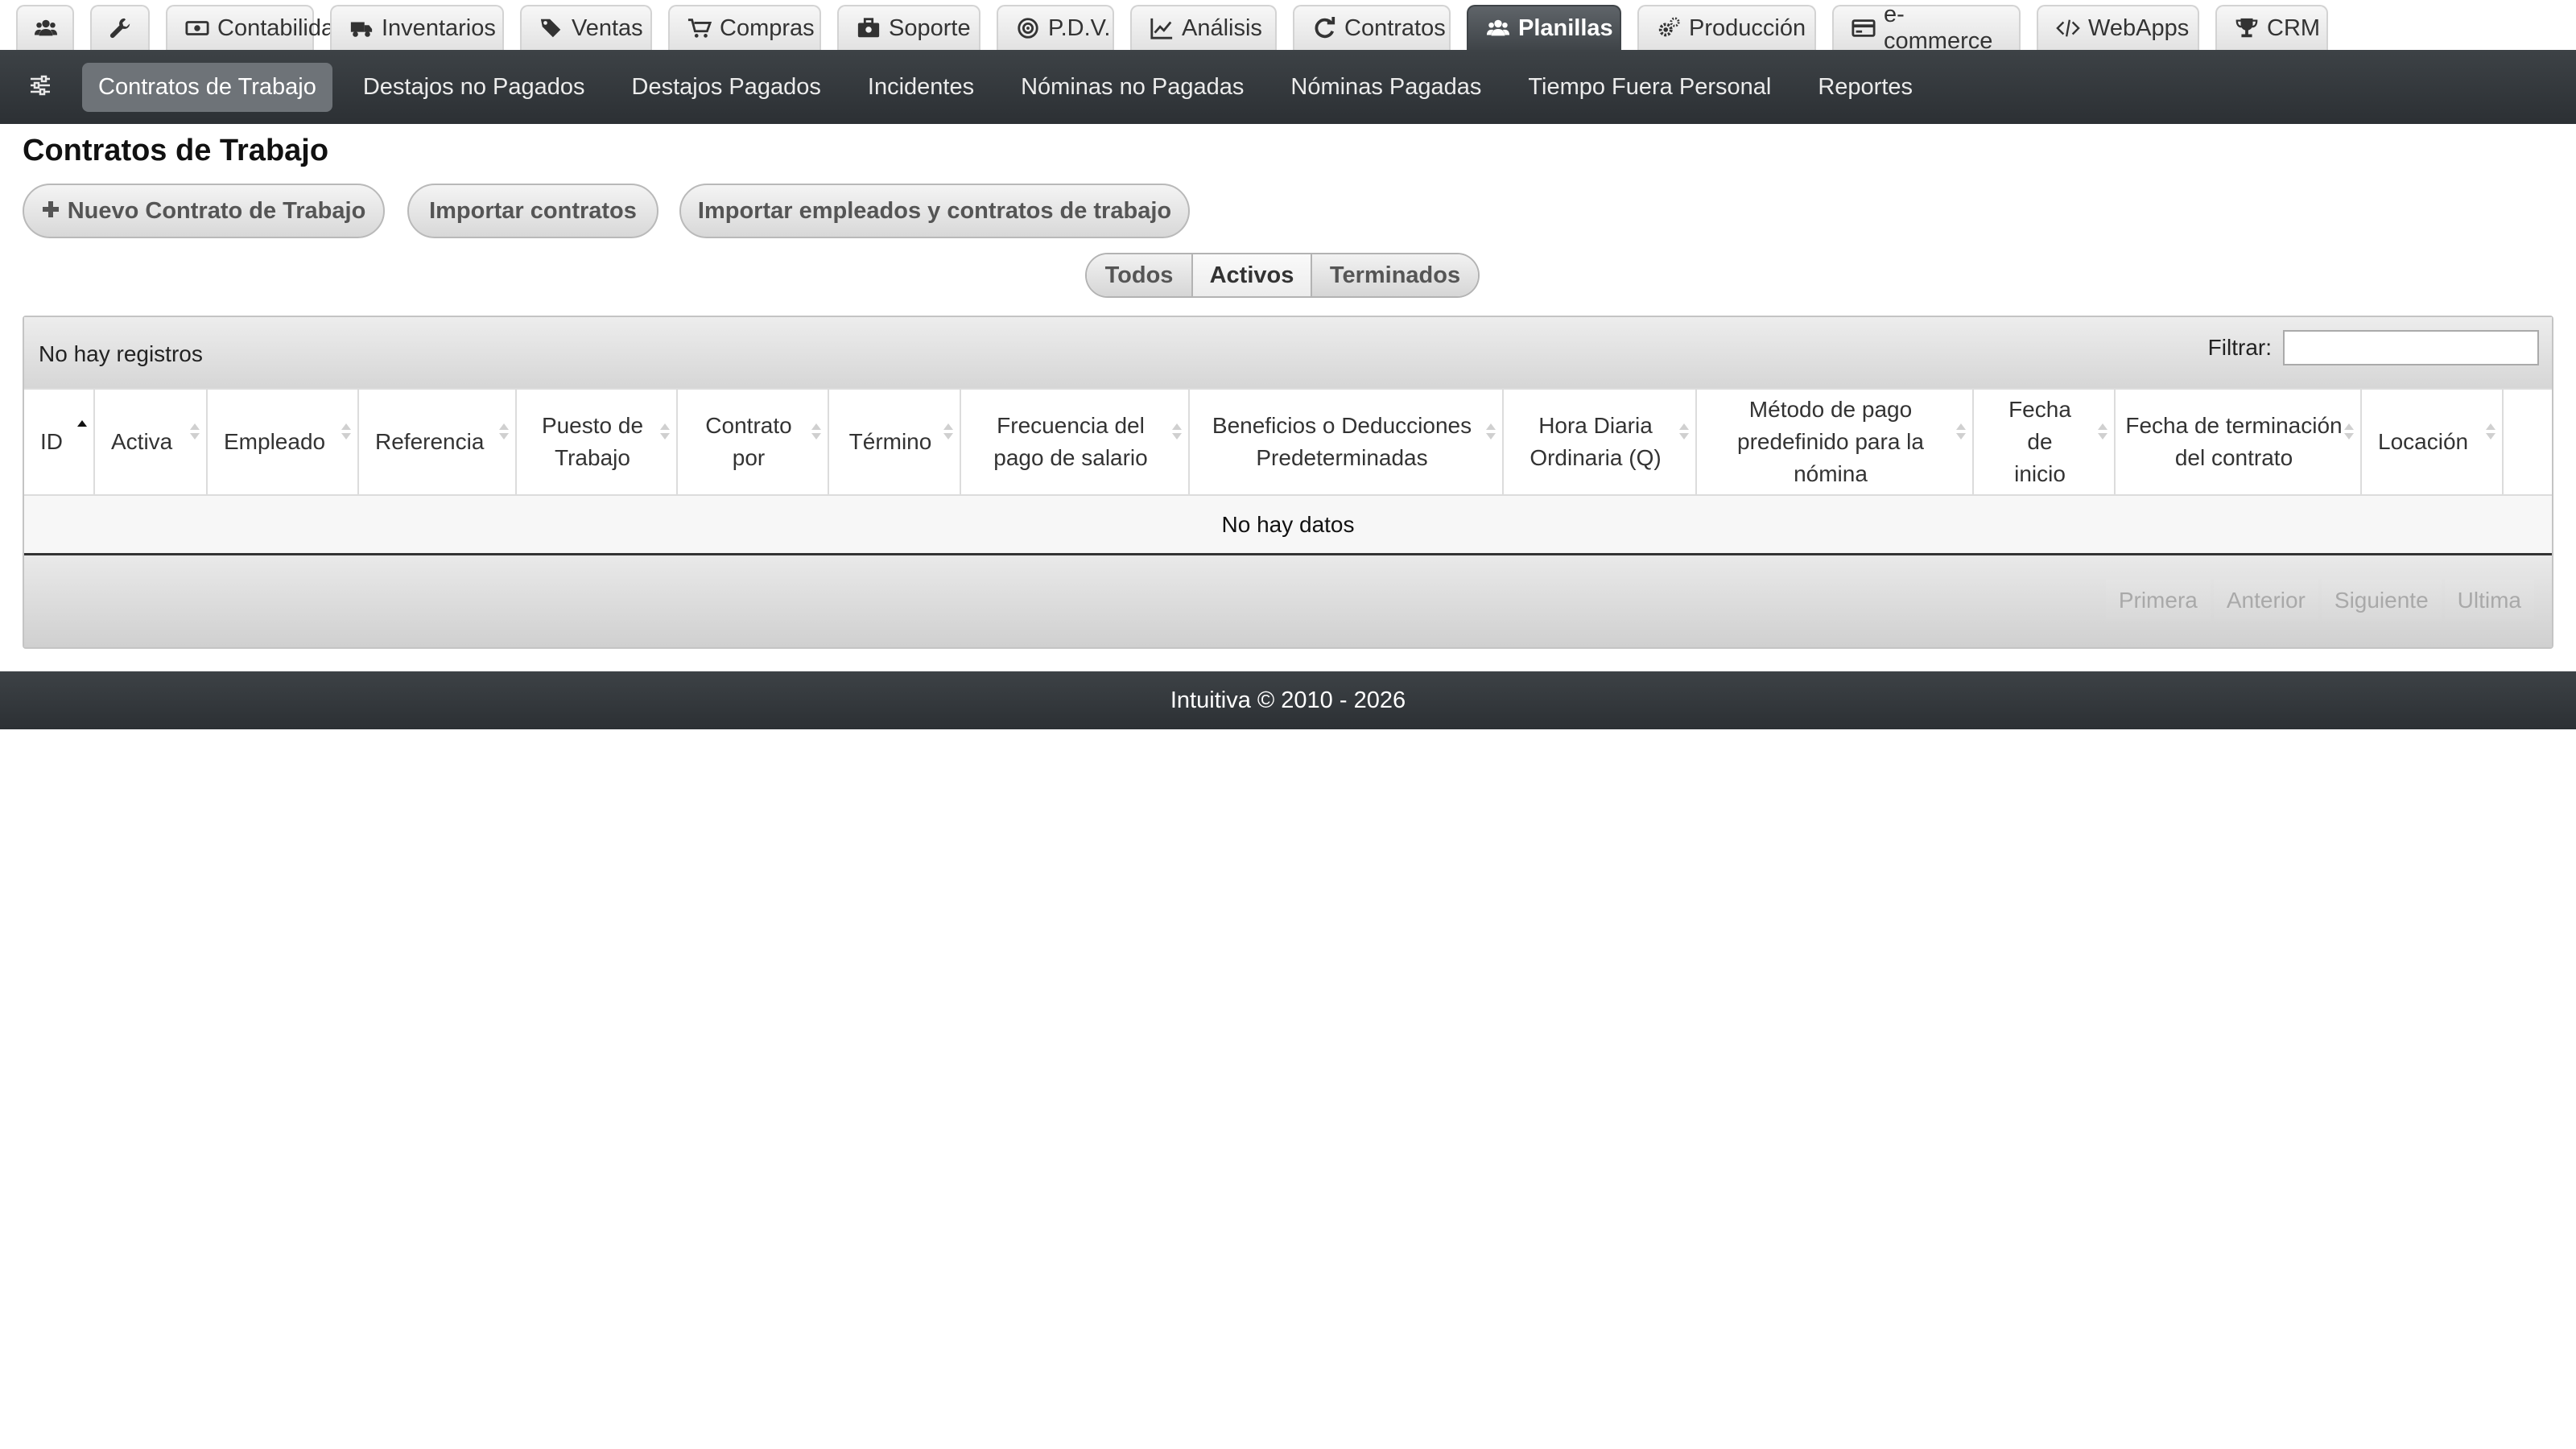 The image size is (2576, 1449). What do you see at coordinates (1395, 275) in the screenshot?
I see `filter-terminados-button: Terminados` at bounding box center [1395, 275].